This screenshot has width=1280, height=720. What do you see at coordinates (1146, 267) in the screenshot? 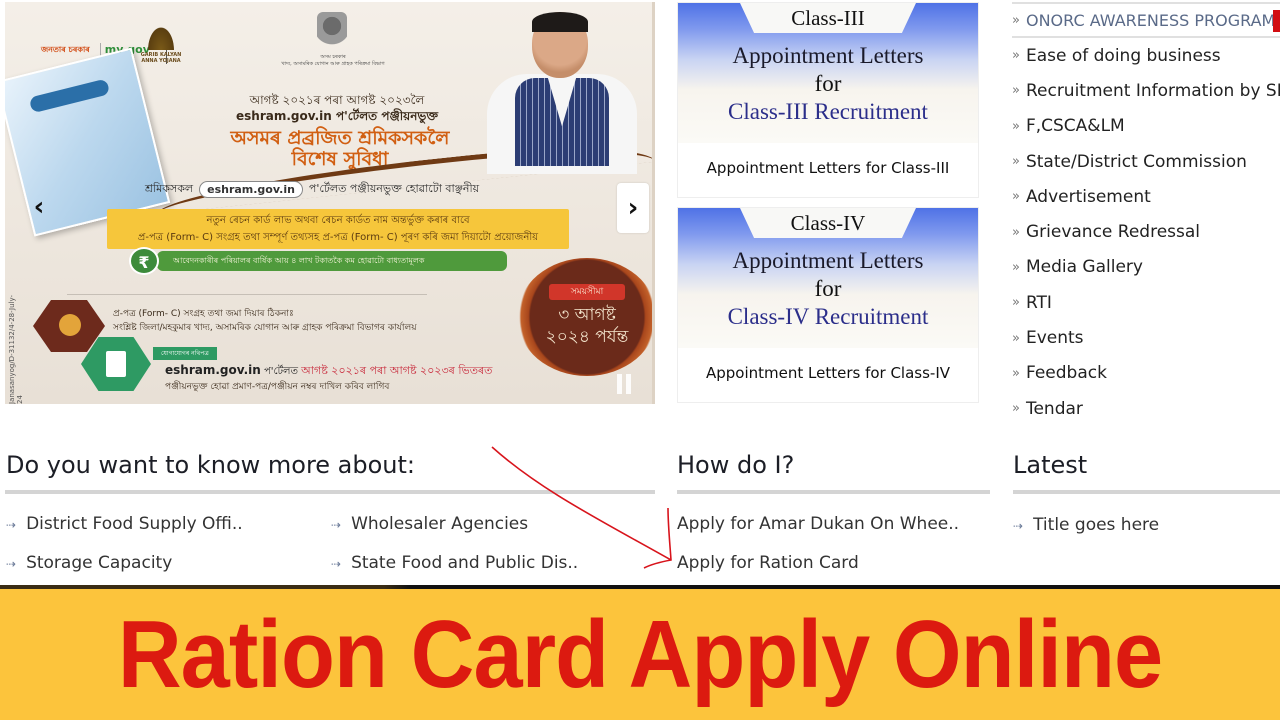
I see `menu-item-media-gallery: » Media Gallery` at bounding box center [1146, 267].